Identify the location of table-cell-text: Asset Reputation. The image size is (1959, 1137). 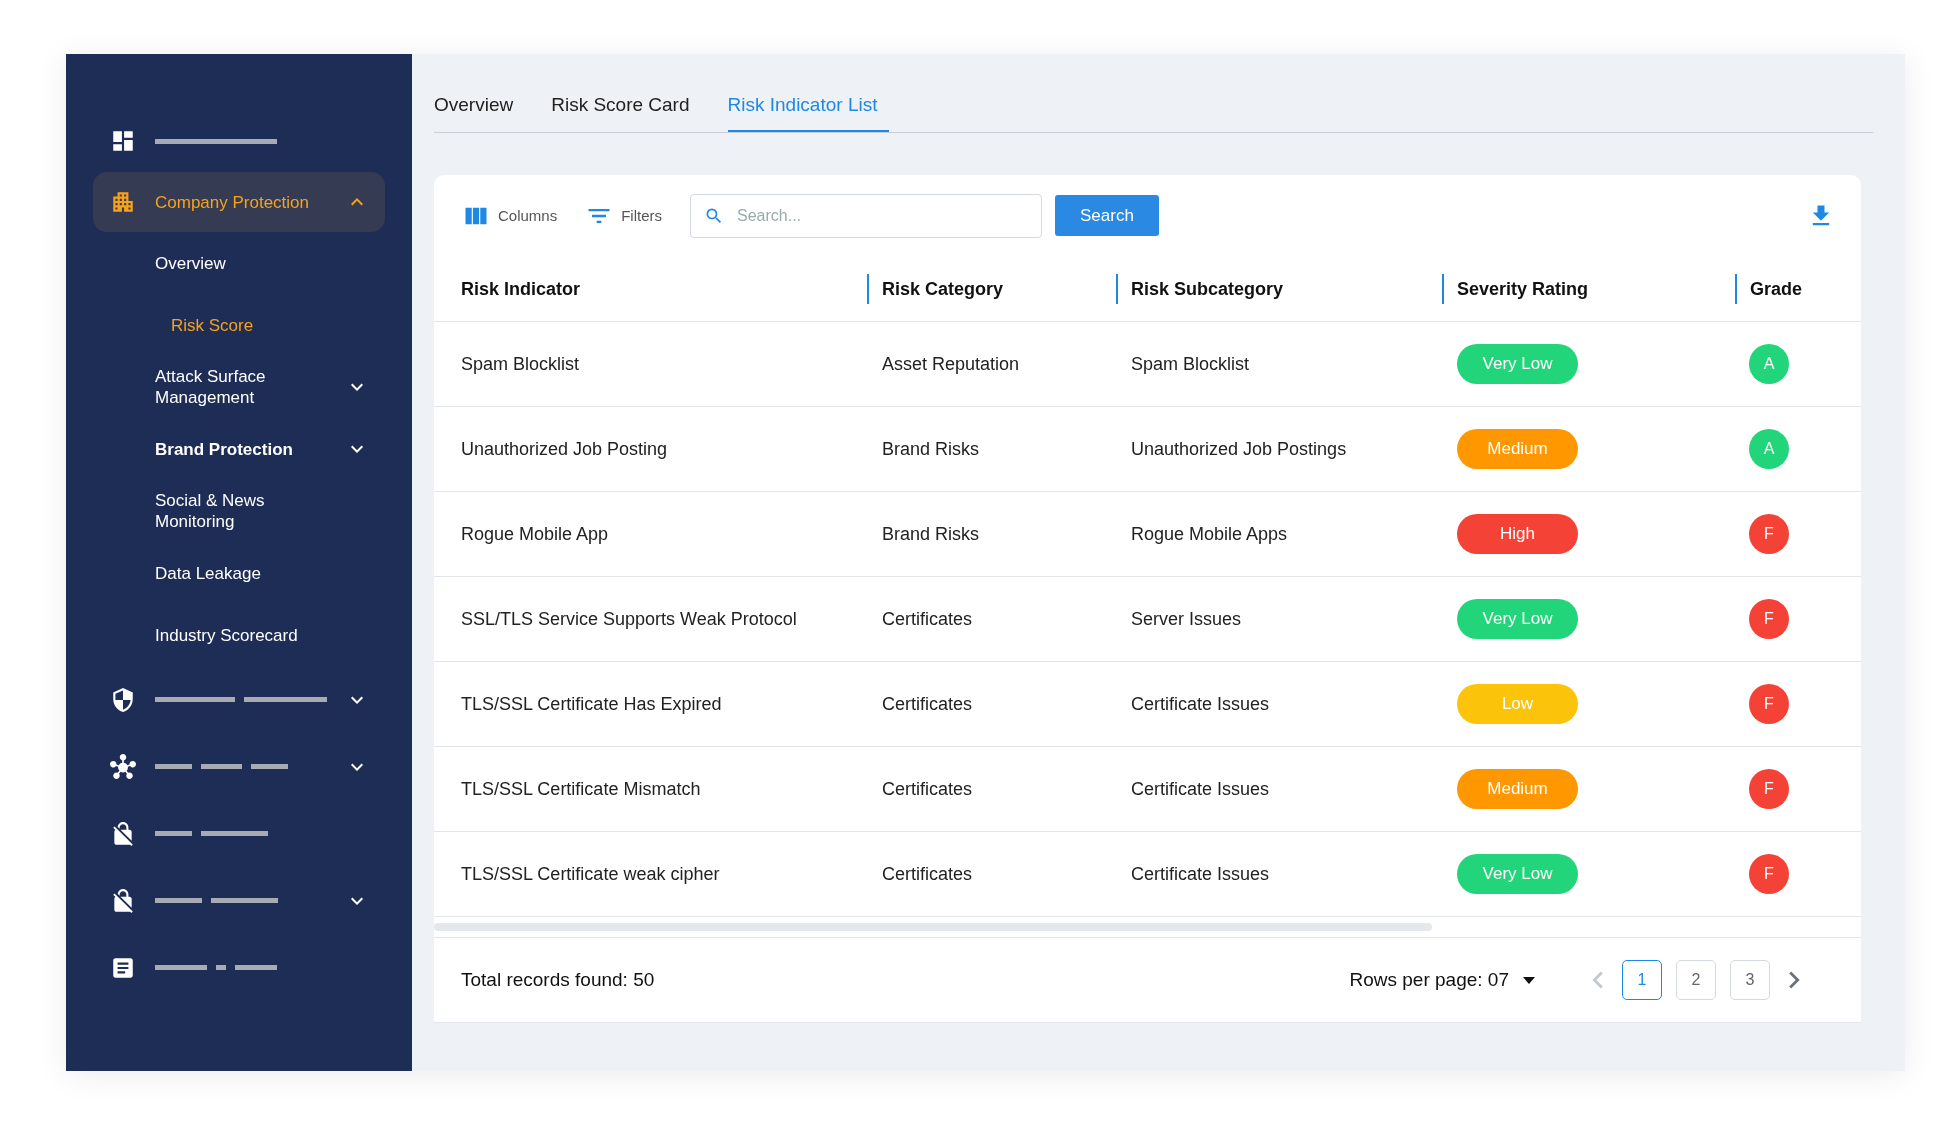
(951, 364).